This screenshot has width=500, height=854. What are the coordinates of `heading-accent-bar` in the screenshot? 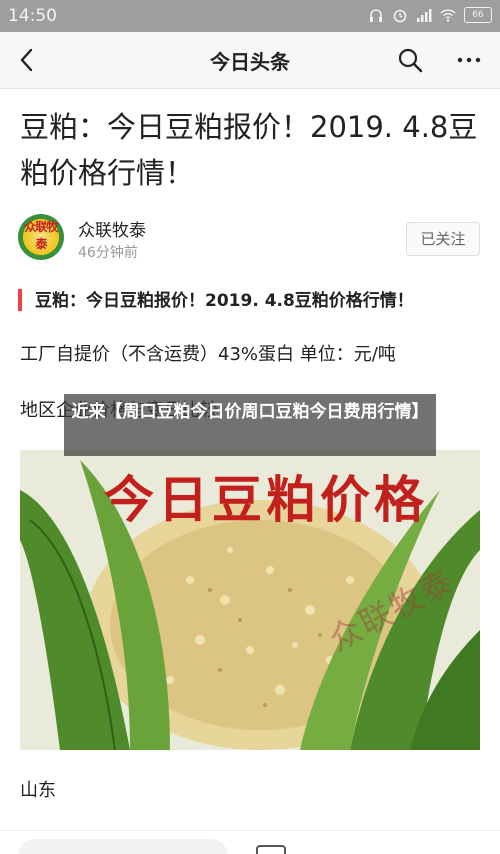 It's located at (20, 300).